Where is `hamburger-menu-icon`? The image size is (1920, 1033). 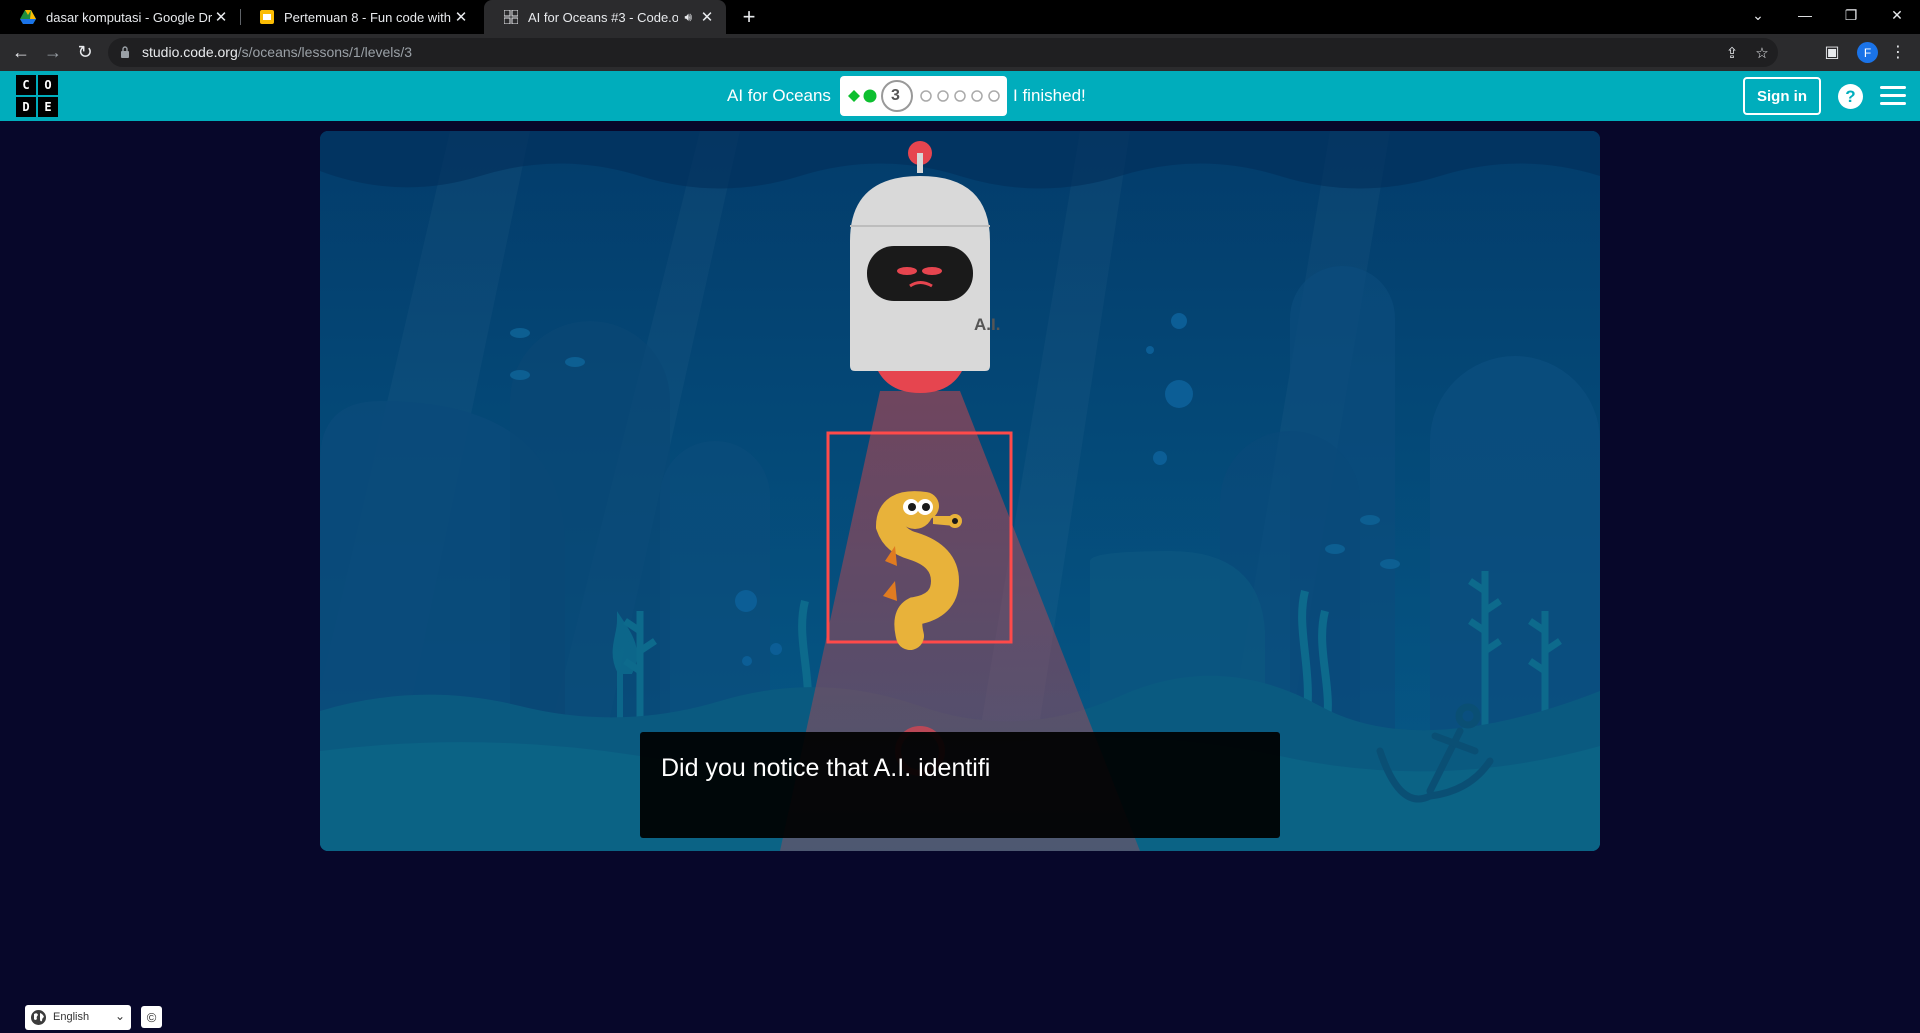
hamburger-menu-icon is located at coordinates (1893, 96).